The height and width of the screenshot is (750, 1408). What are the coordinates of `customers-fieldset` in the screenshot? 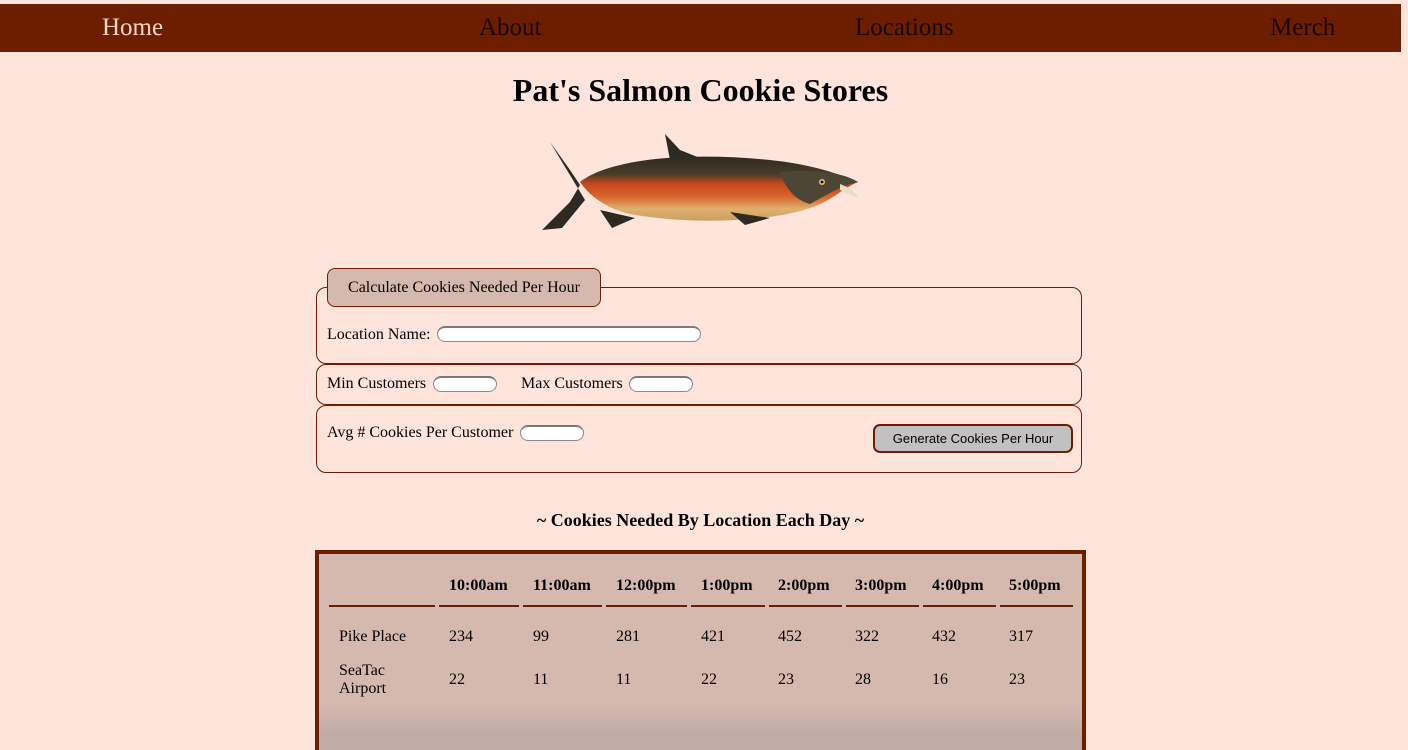 It's located at (699, 384).